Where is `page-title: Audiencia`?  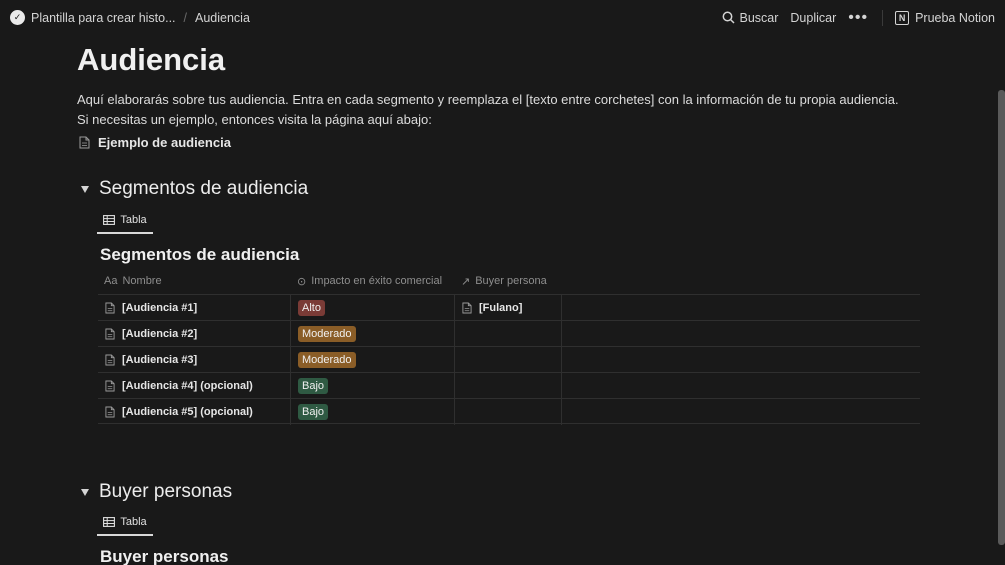
page-title: Audiencia is located at coordinates (151, 60).